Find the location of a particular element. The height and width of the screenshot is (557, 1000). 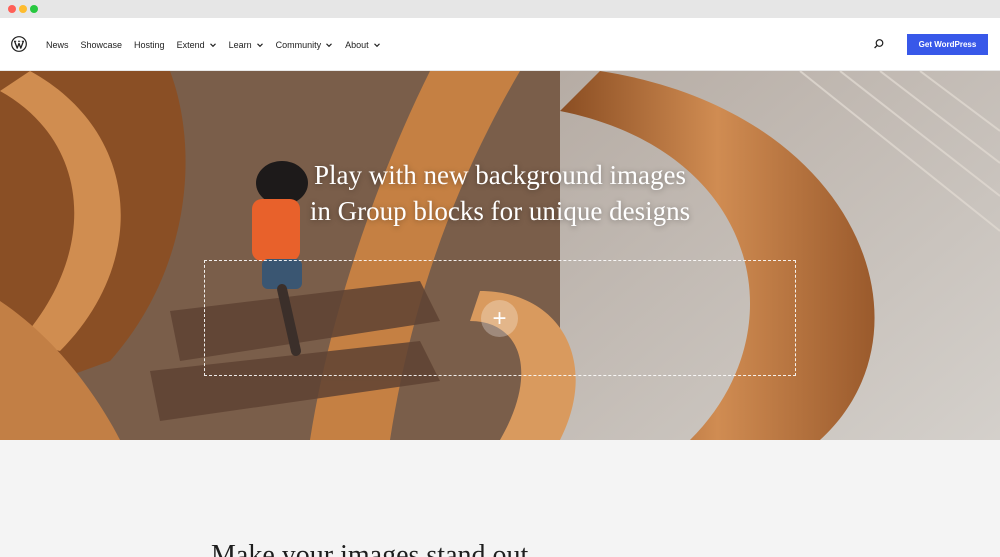

hero-title-line-2: in Group blocks for unique designs is located at coordinates (500, 211).